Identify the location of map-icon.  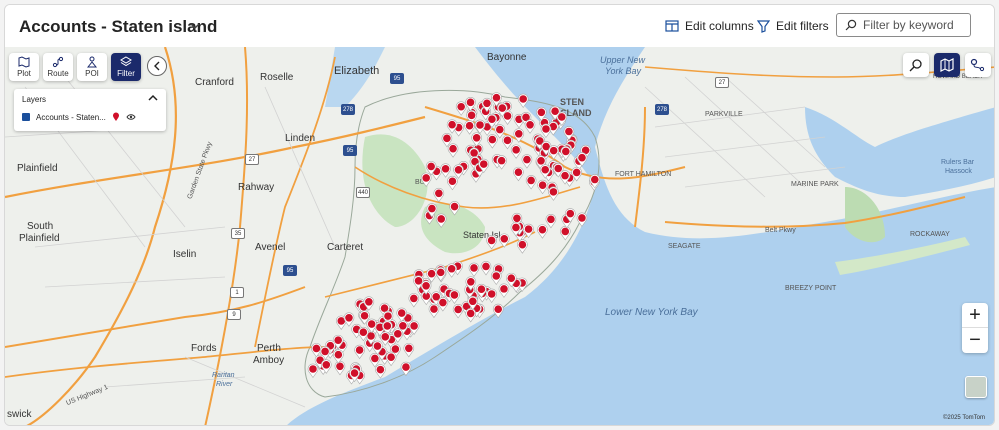
(947, 65).